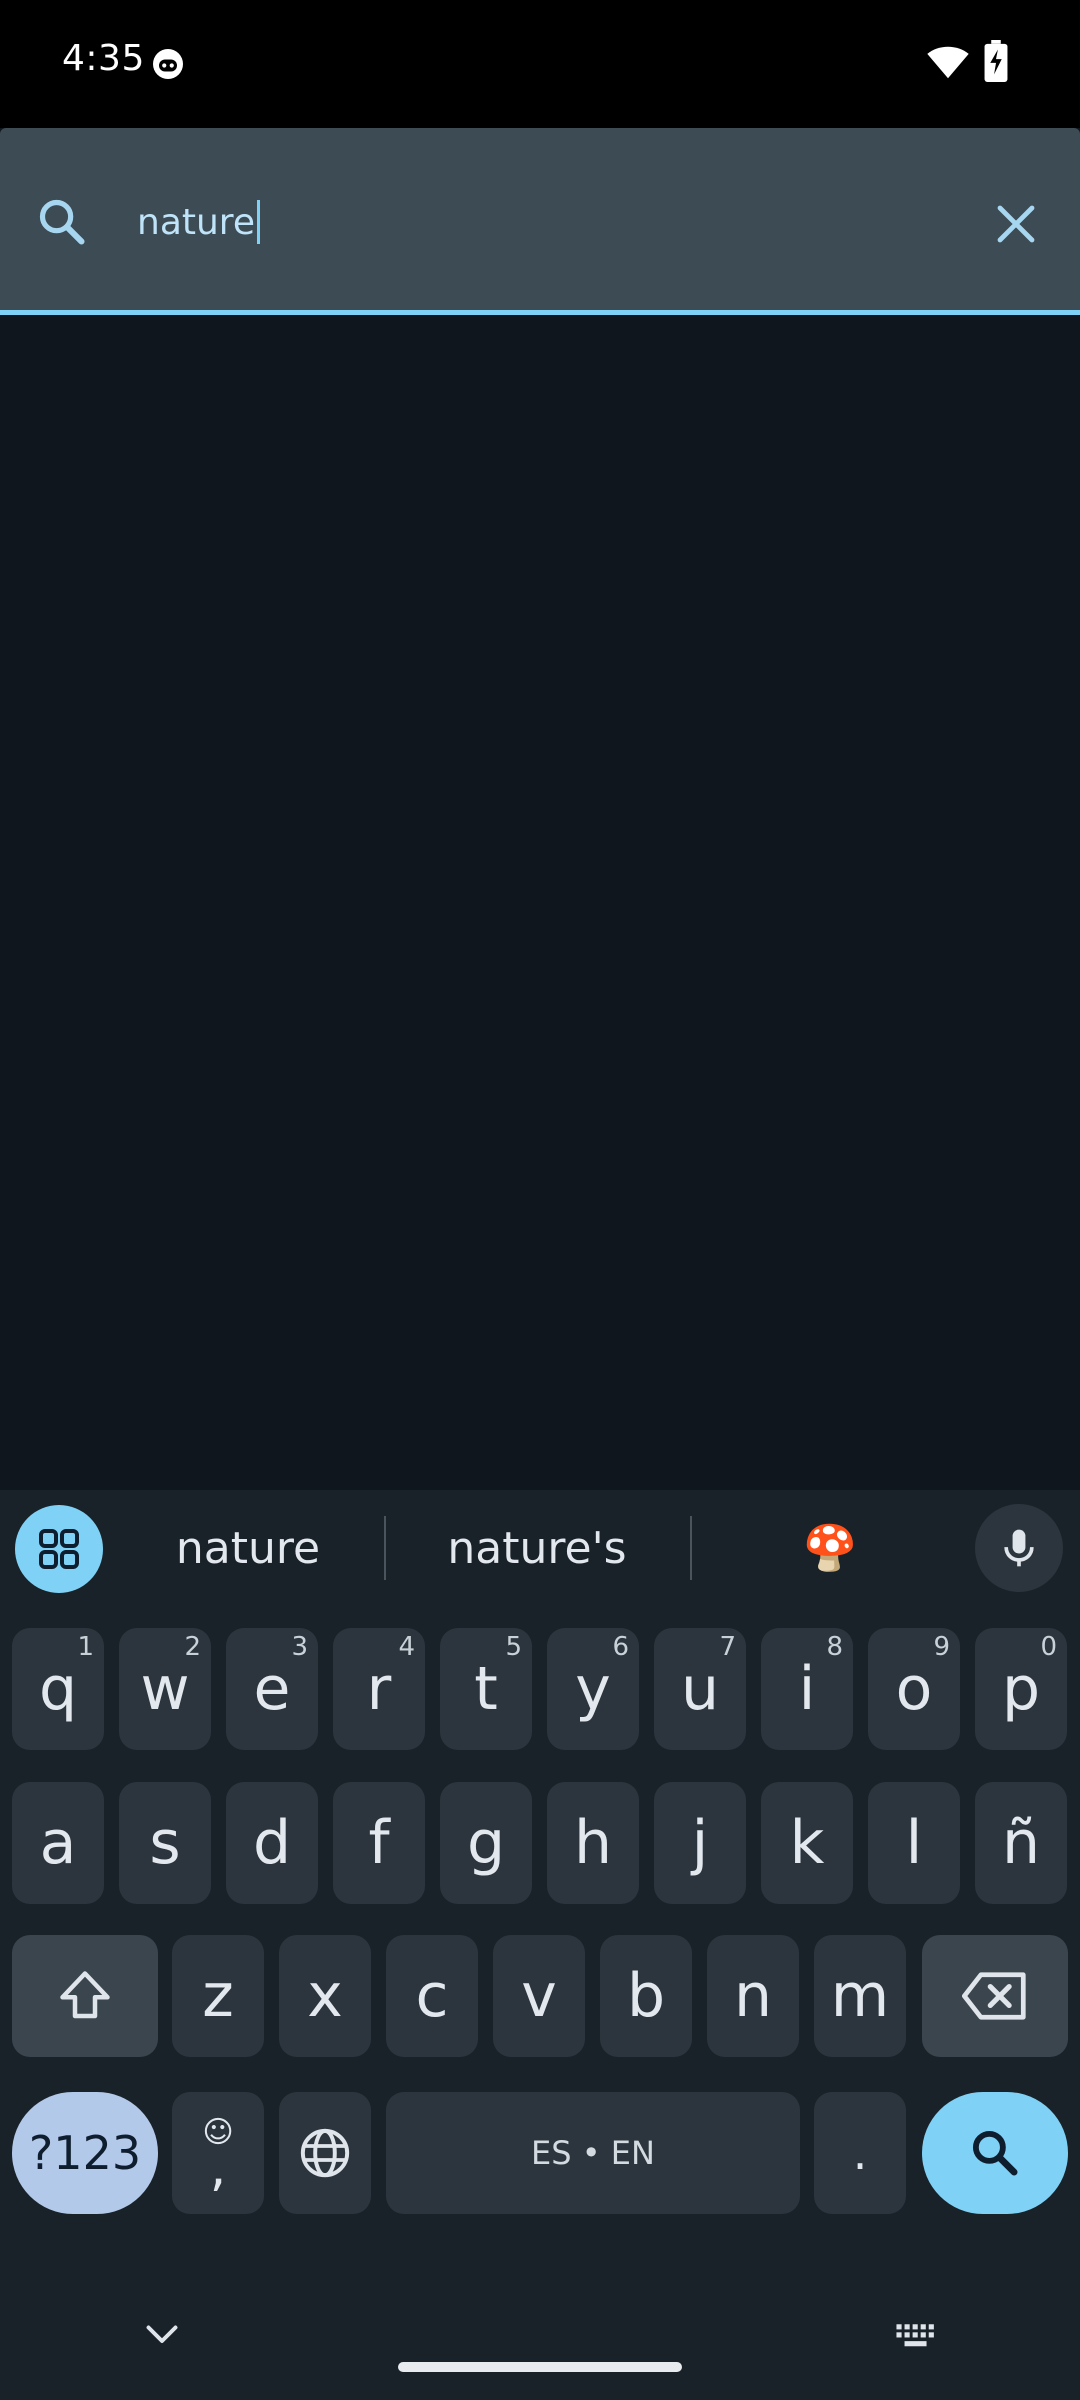 The width and height of the screenshot is (1080, 2400). I want to click on microphone-icon, so click(1019, 1548).